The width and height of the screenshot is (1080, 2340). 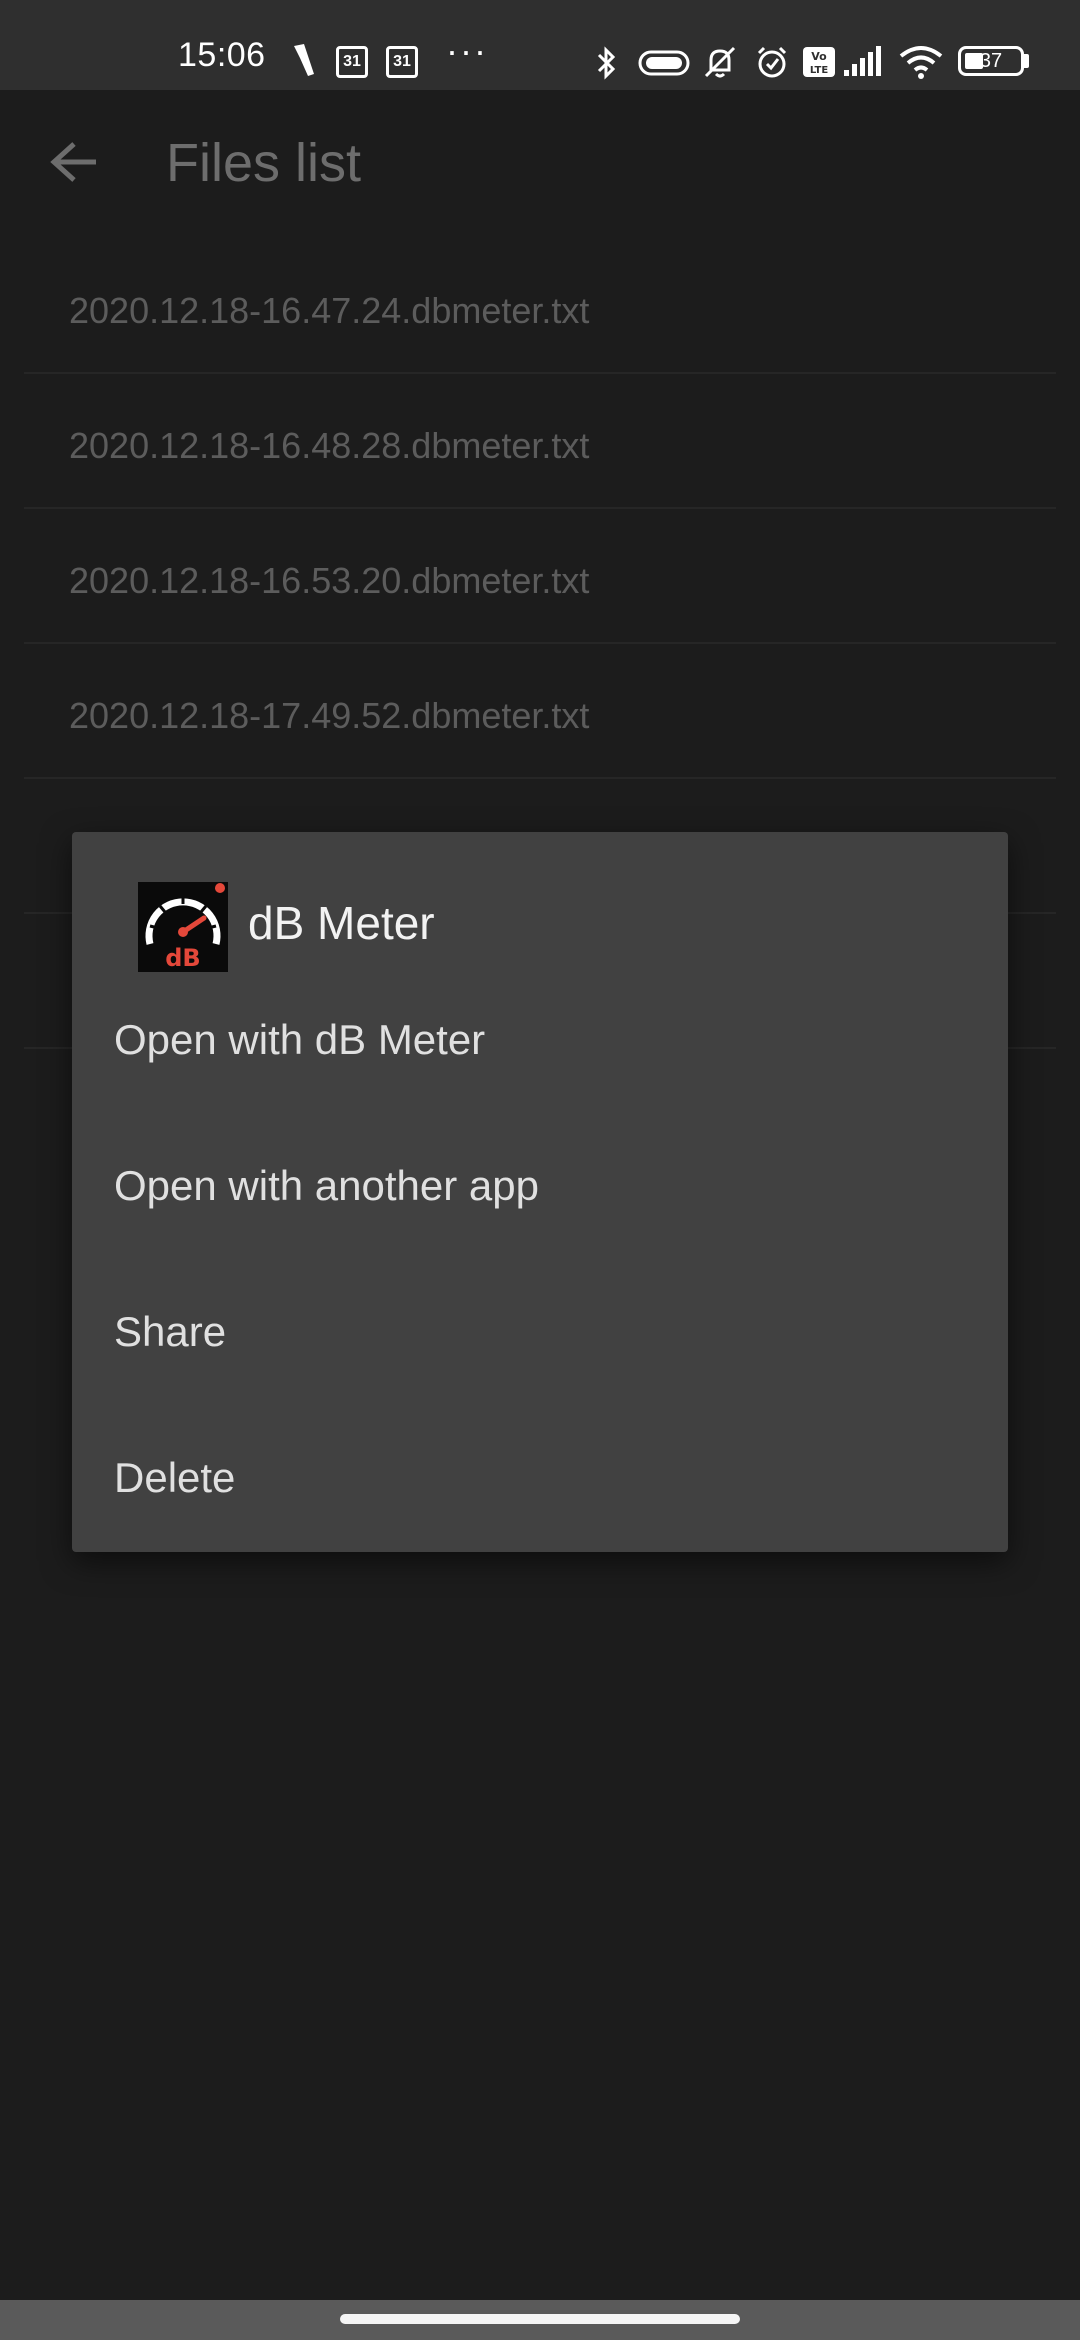 I want to click on navigation-bar, so click(x=540, y=2320).